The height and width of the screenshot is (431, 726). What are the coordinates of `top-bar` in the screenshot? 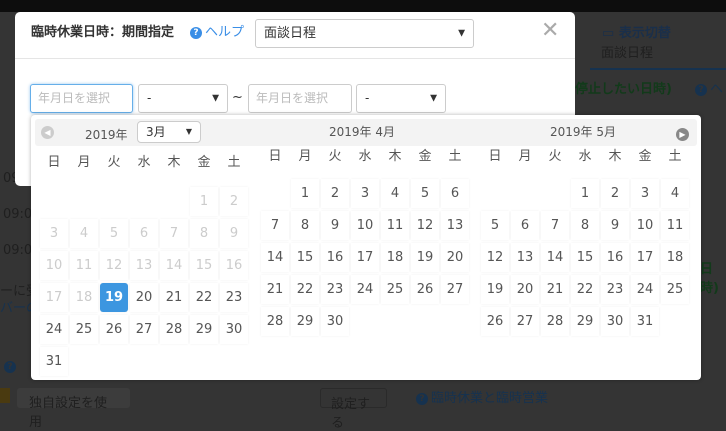 It's located at (363, 6).